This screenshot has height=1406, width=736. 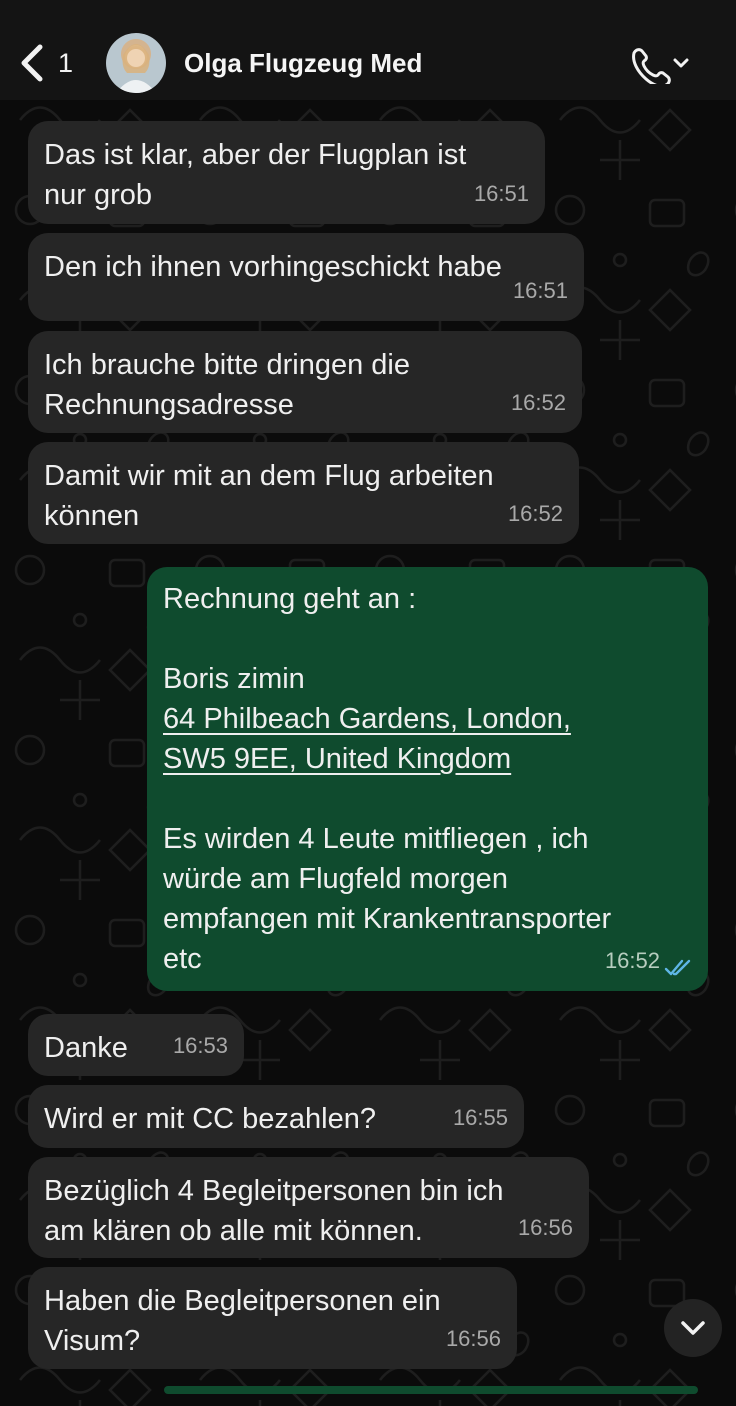 What do you see at coordinates (234, 679) in the screenshot?
I see `recipient-name: Boris zimin` at bounding box center [234, 679].